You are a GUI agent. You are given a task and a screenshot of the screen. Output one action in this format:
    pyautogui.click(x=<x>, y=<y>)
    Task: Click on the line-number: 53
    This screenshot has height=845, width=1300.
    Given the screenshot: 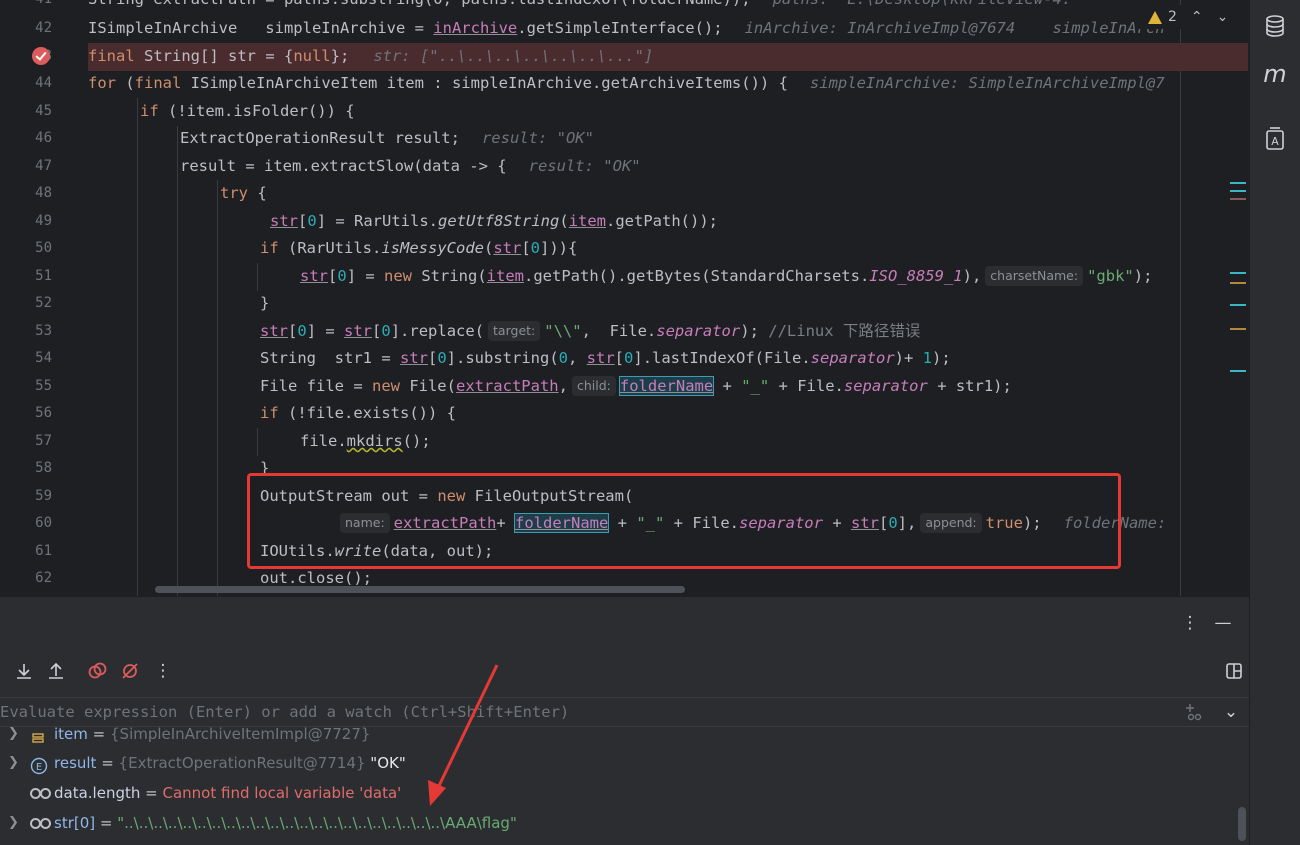 What is the action you would take?
    pyautogui.click(x=26, y=332)
    